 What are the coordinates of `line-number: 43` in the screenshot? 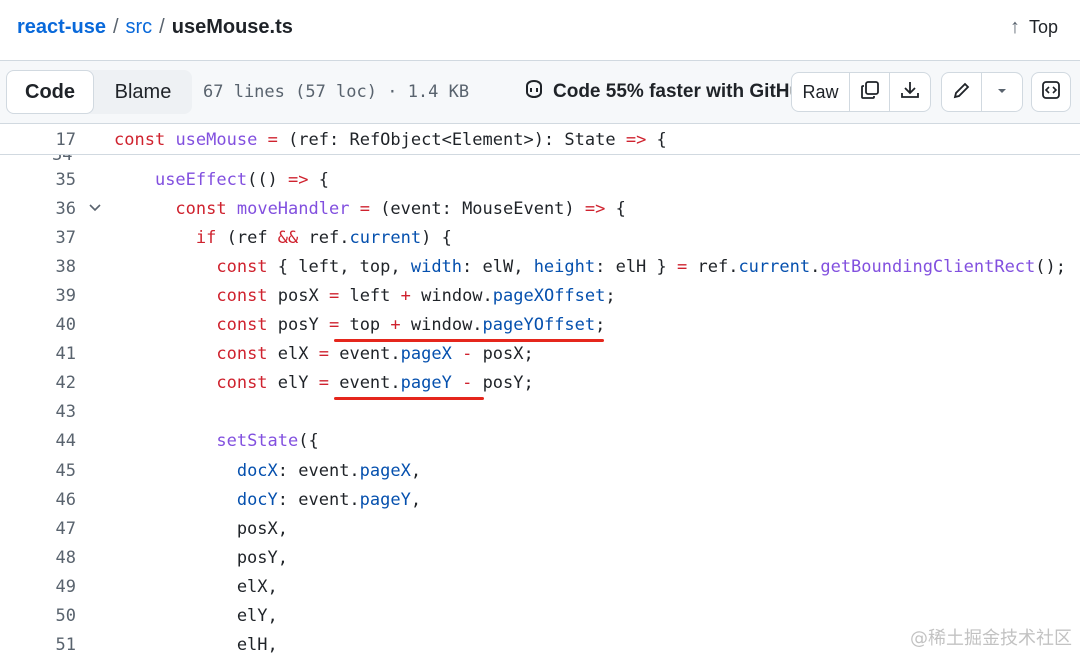 It's located at (38, 412).